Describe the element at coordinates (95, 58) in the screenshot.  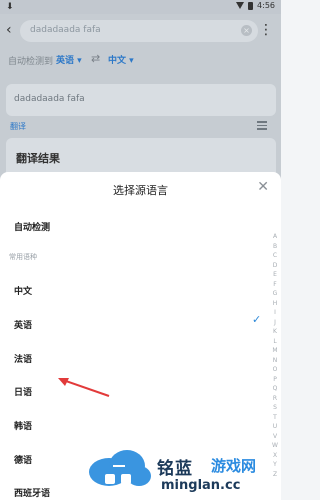
I see `swap-icon: ⇄` at that location.